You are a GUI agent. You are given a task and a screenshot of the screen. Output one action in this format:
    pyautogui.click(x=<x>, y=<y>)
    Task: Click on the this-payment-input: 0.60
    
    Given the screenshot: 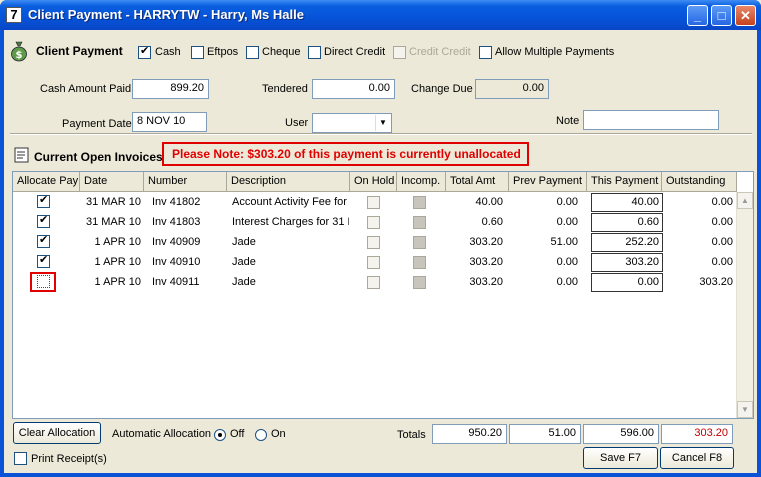 What is the action you would take?
    pyautogui.click(x=627, y=222)
    